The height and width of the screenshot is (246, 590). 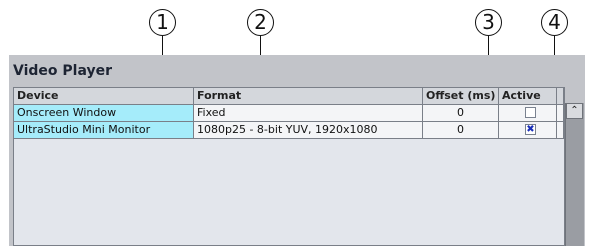 I want to click on active-cell: ✖, so click(x=528, y=130).